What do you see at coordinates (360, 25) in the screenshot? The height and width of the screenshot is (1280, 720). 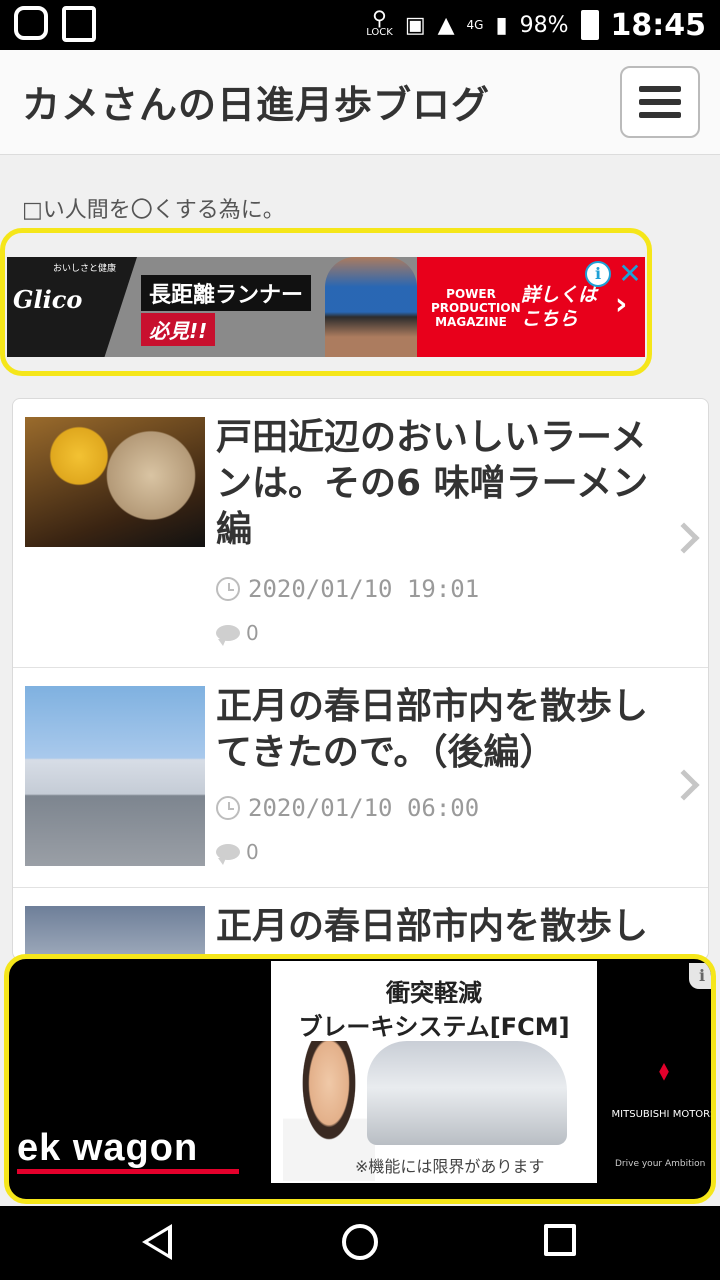 I see `status-bar: ⚲ LOCK ▣ ▲ 4G ▮ 98% 18:45` at bounding box center [360, 25].